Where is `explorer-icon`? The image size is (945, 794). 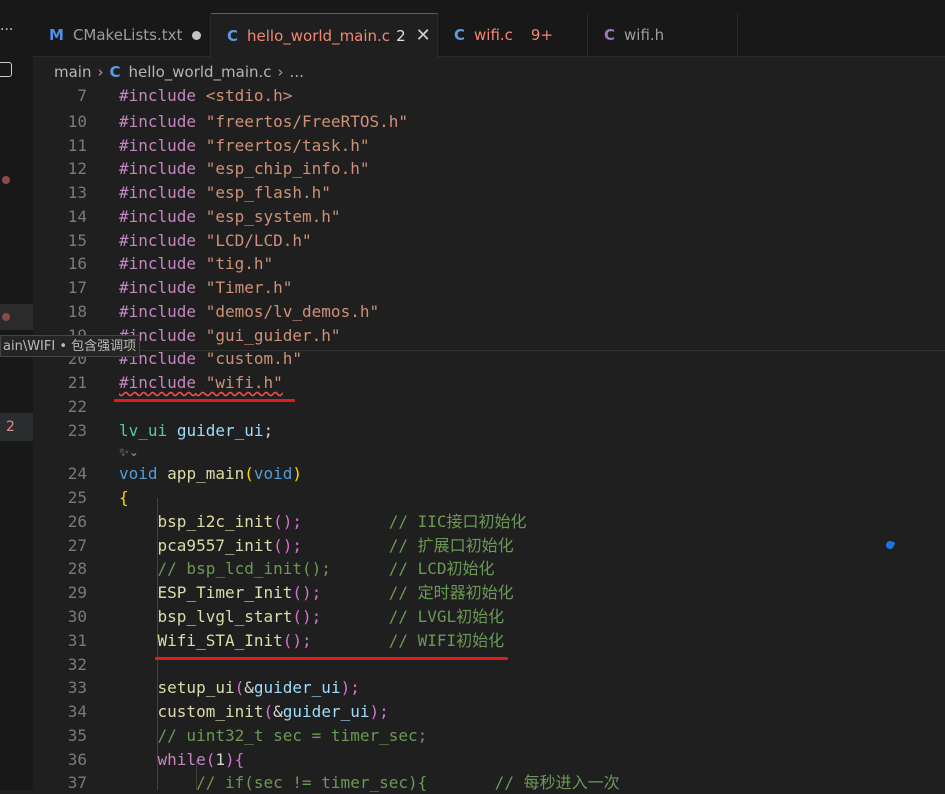 explorer-icon is located at coordinates (6, 69).